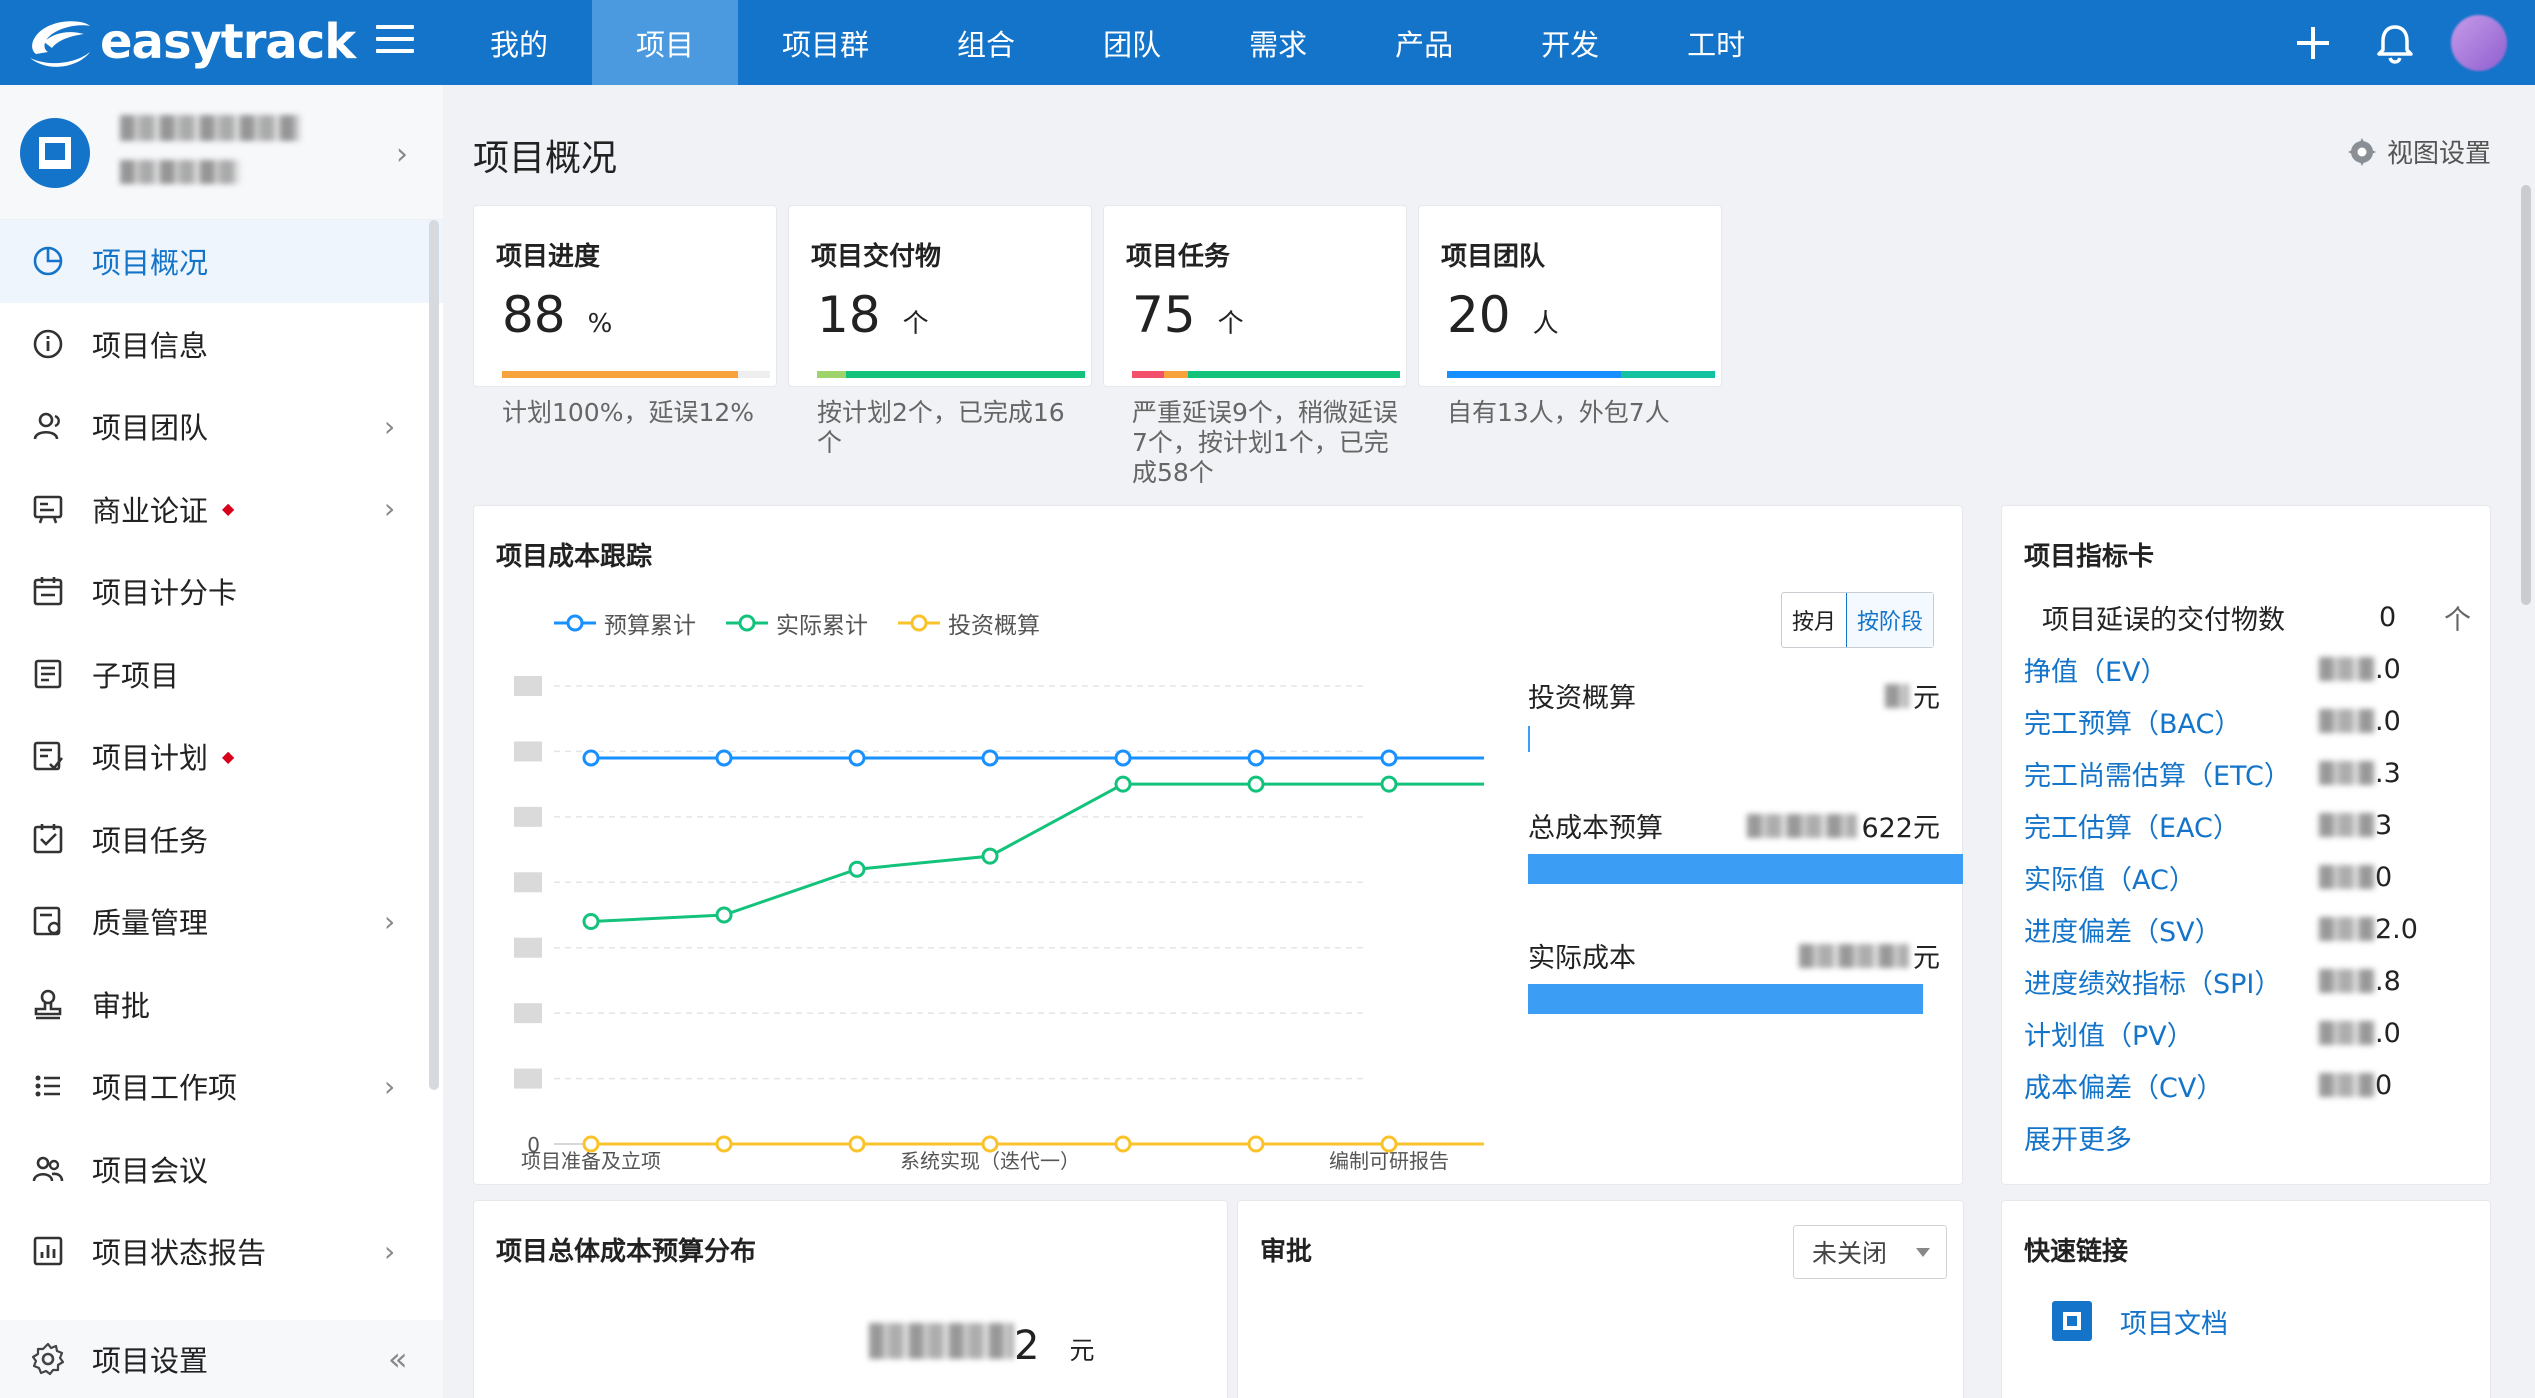 Image resolution: width=2535 pixels, height=1398 pixels. Describe the element at coordinates (849, 315) in the screenshot. I see `kpi-value: 18` at that location.